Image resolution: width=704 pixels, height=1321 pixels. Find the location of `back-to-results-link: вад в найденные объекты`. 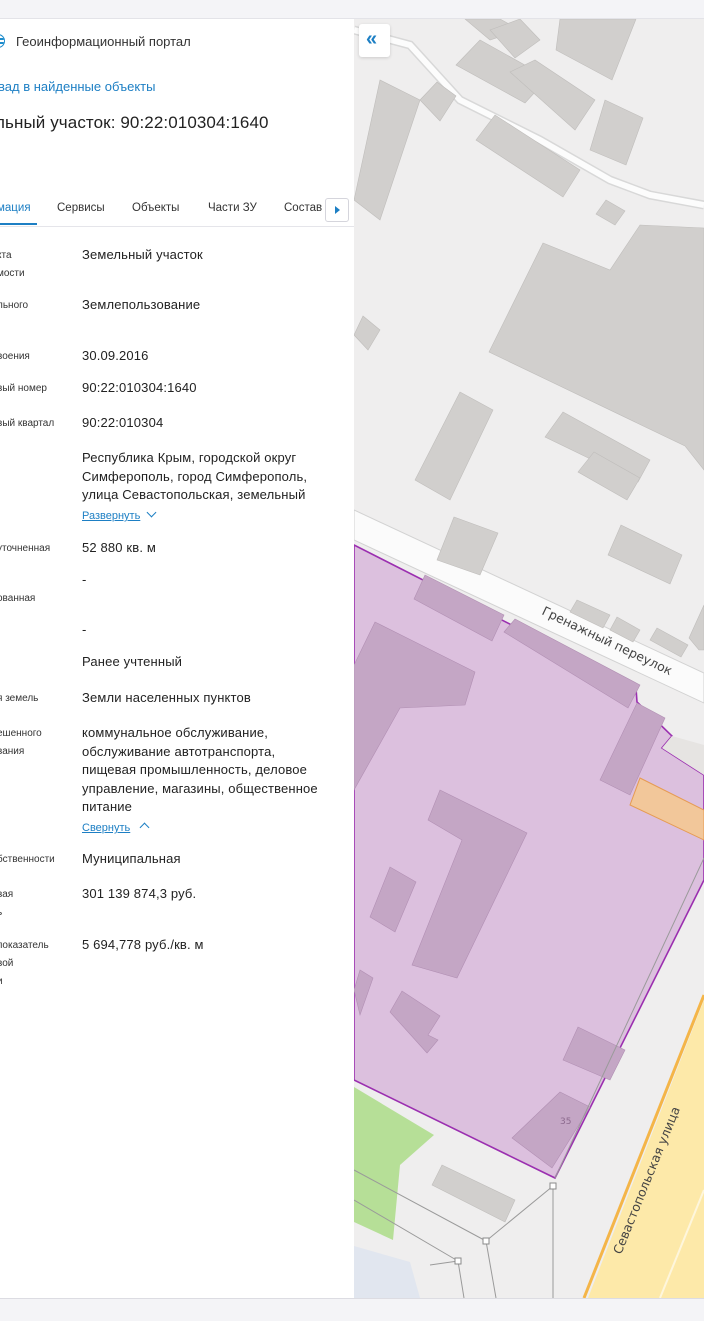

back-to-results-link: вад в найденные объекты is located at coordinates (77, 86).